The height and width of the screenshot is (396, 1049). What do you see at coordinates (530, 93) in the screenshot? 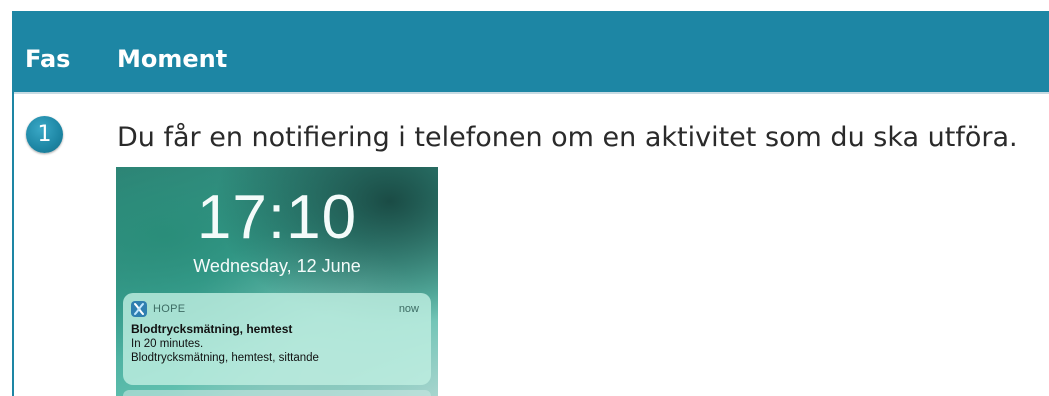
I see `header-divider` at bounding box center [530, 93].